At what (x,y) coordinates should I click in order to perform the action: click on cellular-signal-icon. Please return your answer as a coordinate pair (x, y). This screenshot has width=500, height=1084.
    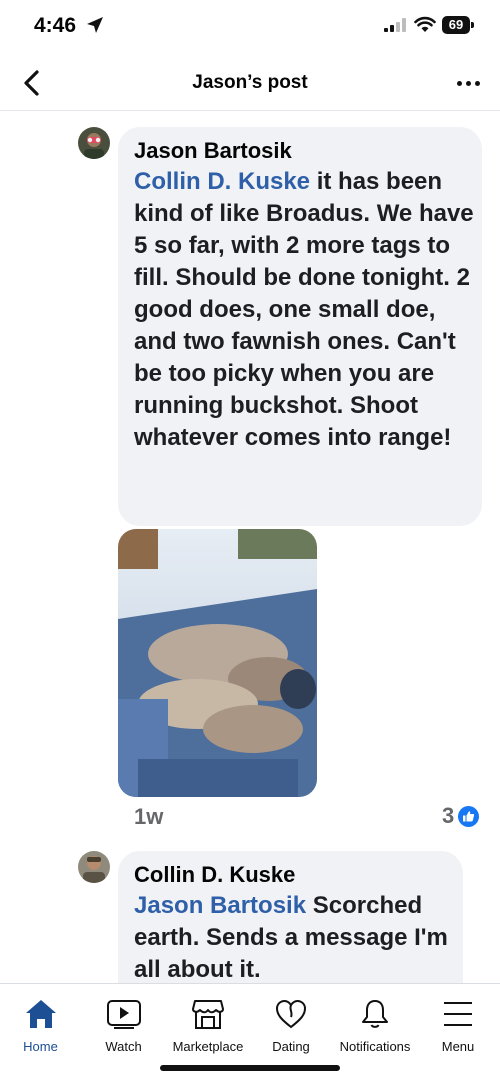
    Looking at the image, I should click on (395, 25).